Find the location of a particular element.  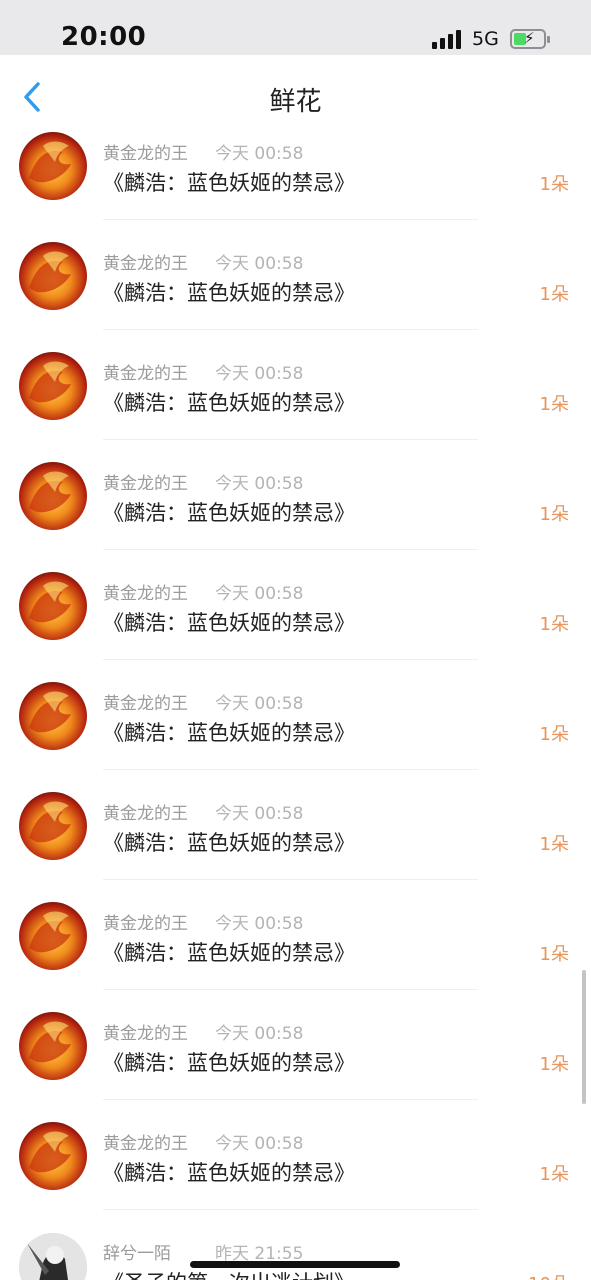

list-item: 辞兮一陌 昨天 21:55 《圣子的第一次出逃计划》 10朵 is located at coordinates (295, 1255).